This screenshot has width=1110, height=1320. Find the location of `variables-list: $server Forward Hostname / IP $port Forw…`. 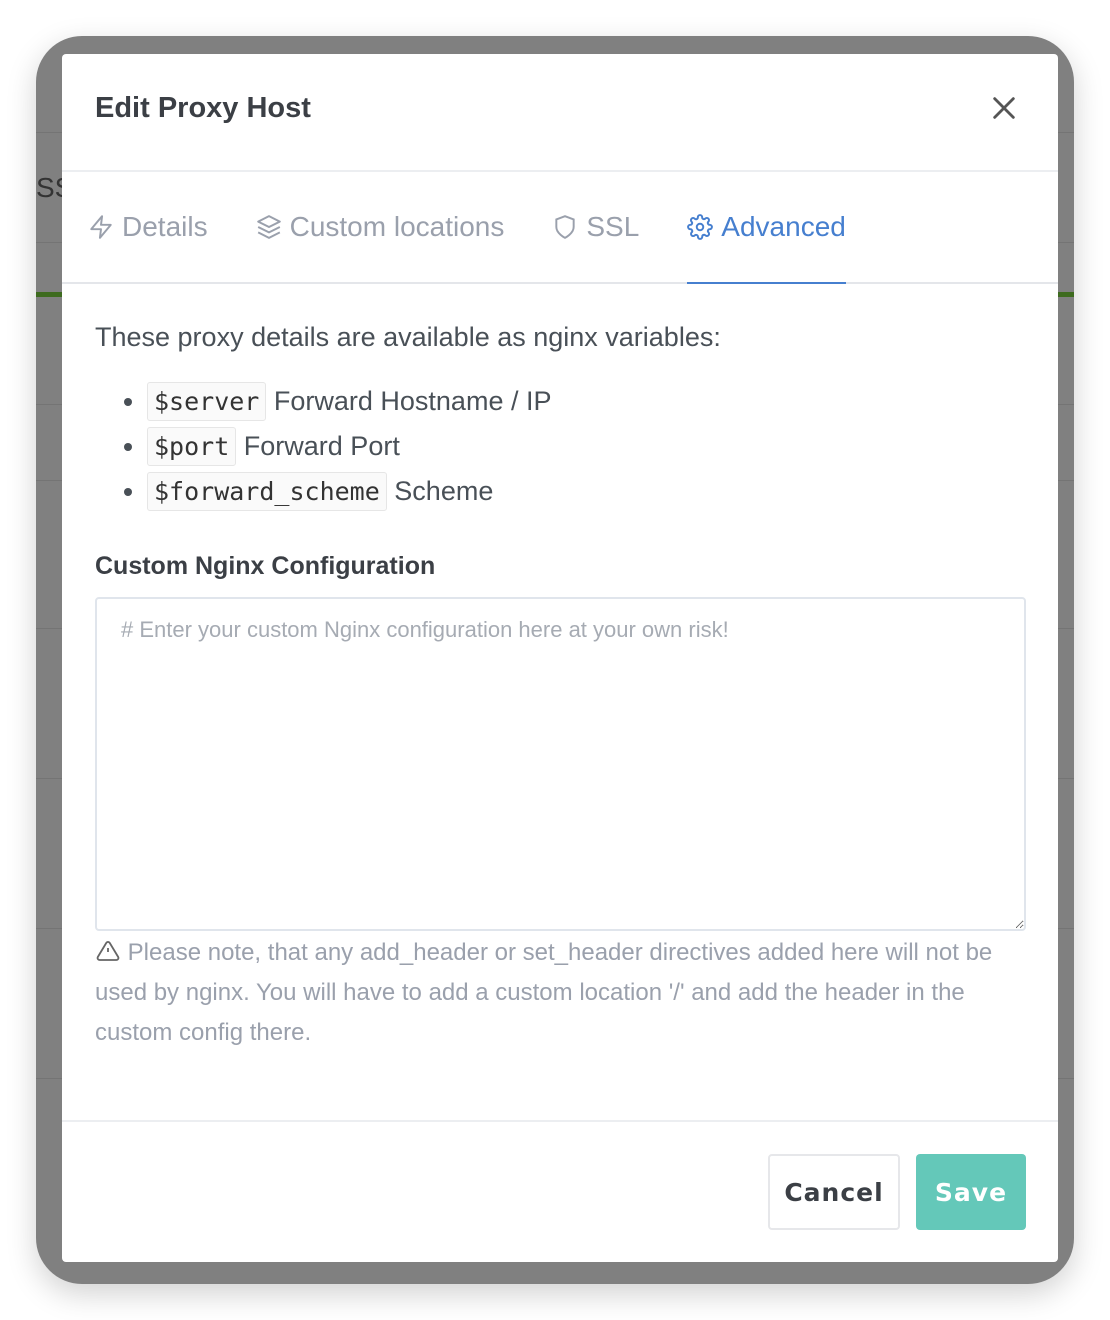

variables-list: $server Forward Hostname / IP $port Forw… is located at coordinates (560, 446).